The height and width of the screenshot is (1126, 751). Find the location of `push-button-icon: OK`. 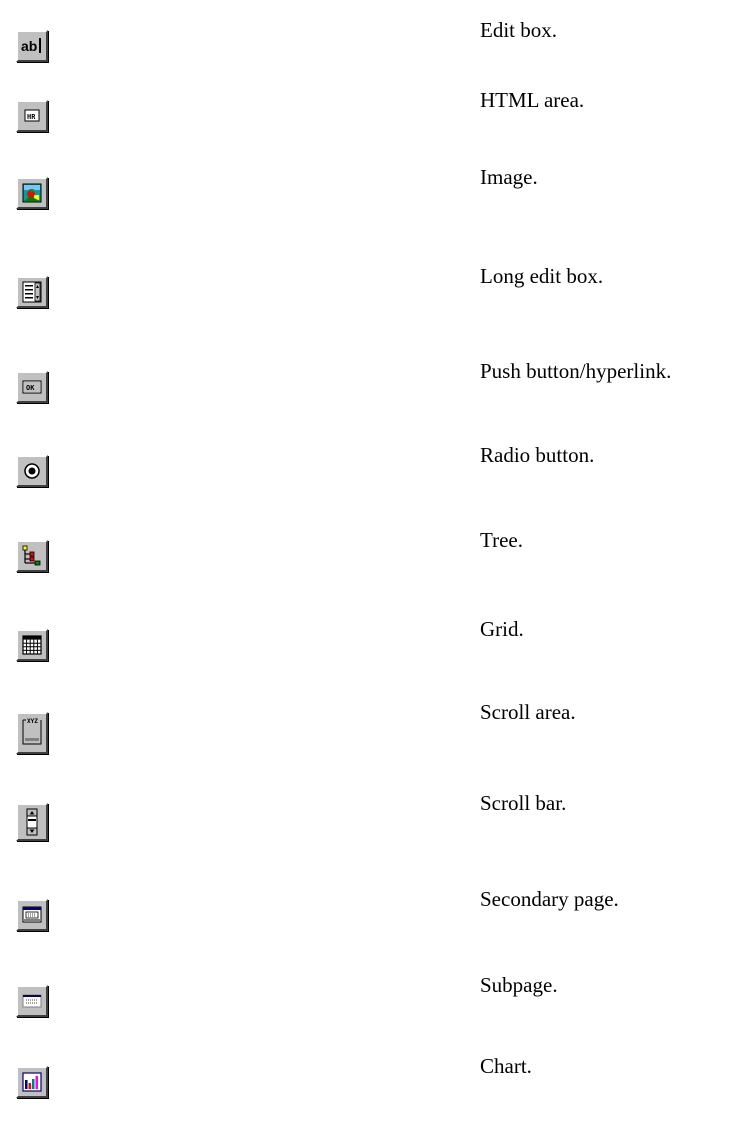

push-button-icon: OK is located at coordinates (32, 387).